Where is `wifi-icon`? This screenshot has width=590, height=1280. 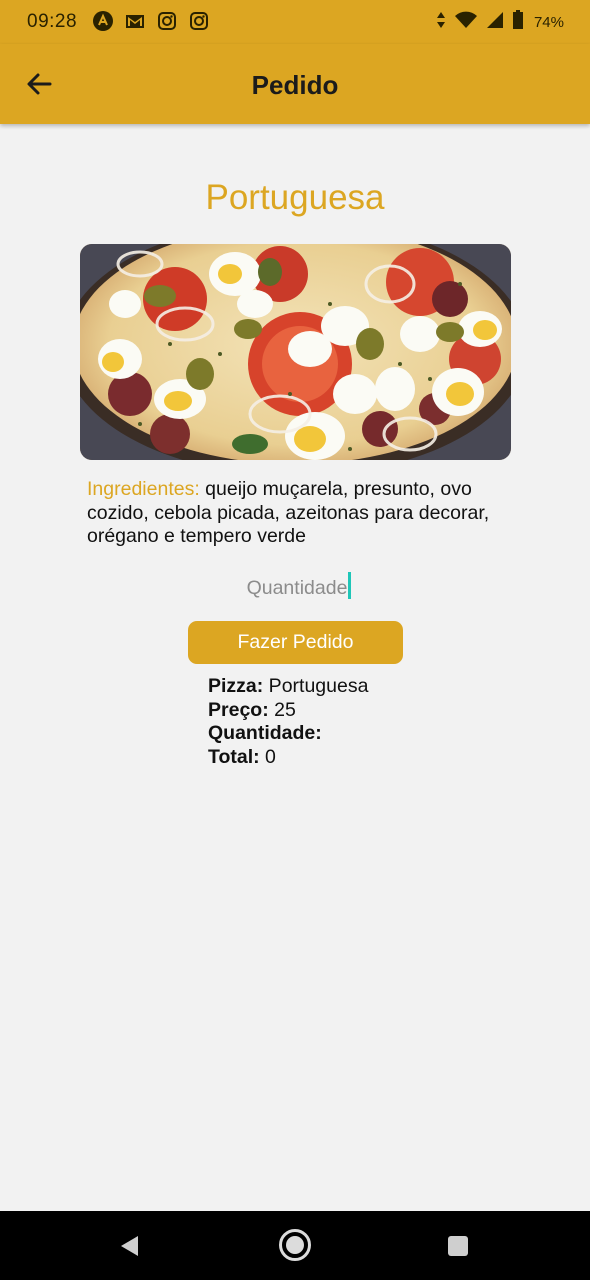 wifi-icon is located at coordinates (466, 22).